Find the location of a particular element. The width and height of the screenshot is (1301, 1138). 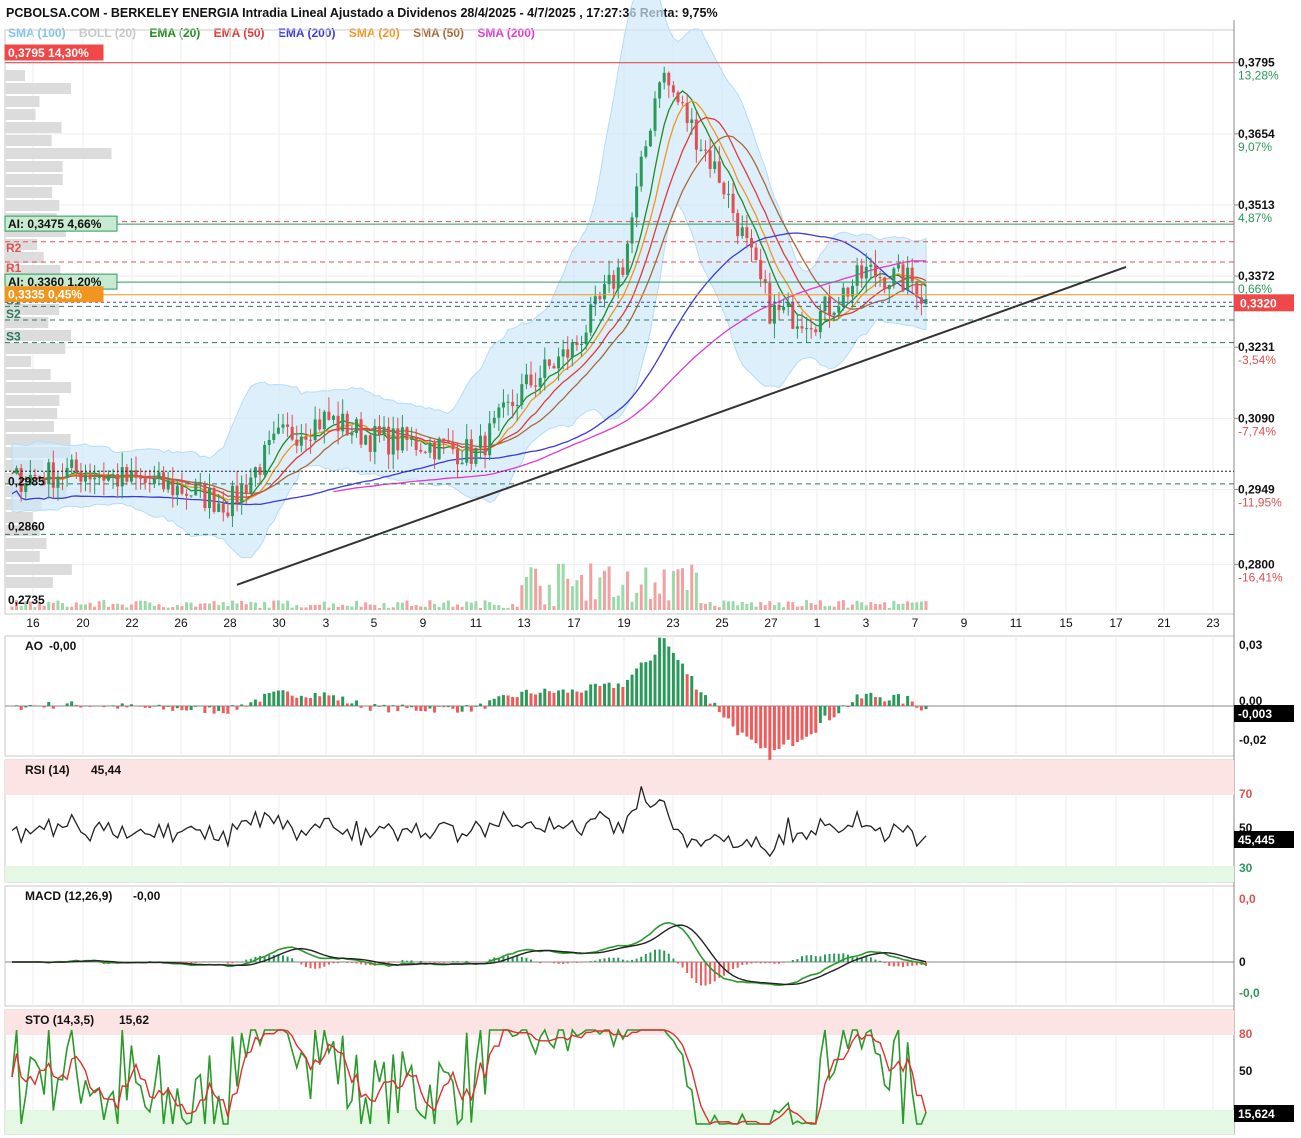

ao-label: AO is located at coordinates (34, 646).